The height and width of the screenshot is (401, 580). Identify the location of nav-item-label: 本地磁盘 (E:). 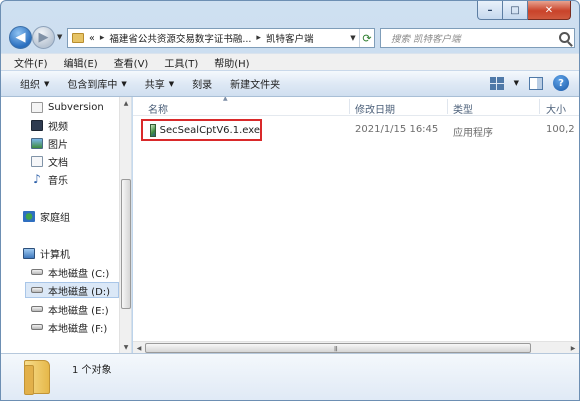
(78, 311).